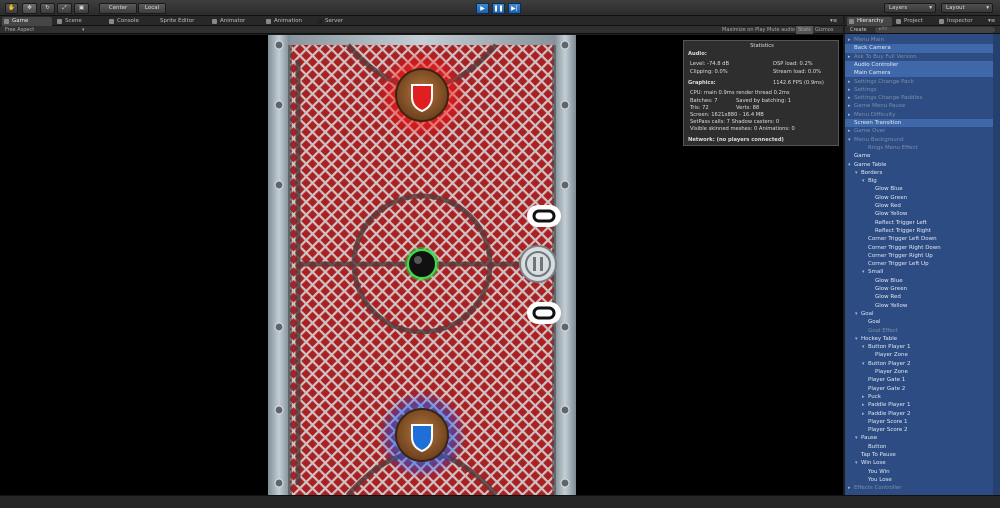 The width and height of the screenshot is (1000, 508). Describe the element at coordinates (81, 8) in the screenshot. I see `rect-tool-icon: ▣` at that location.